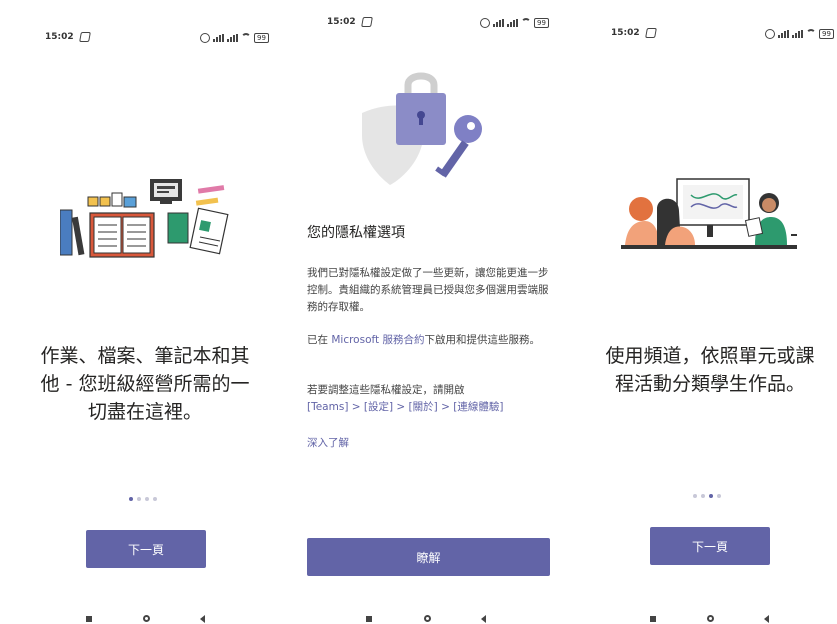 Image resolution: width=837 pixels, height=624 pixels. I want to click on learn-more-link: 深入了解, so click(432, 443).